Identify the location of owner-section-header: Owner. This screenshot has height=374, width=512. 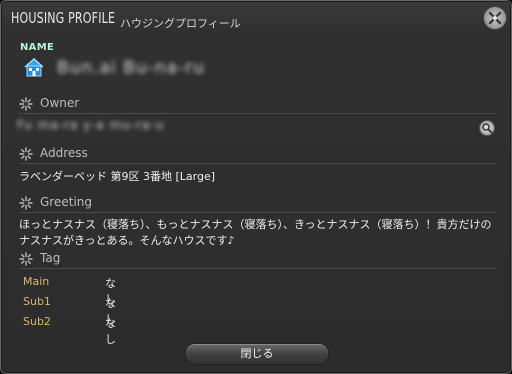
(258, 104).